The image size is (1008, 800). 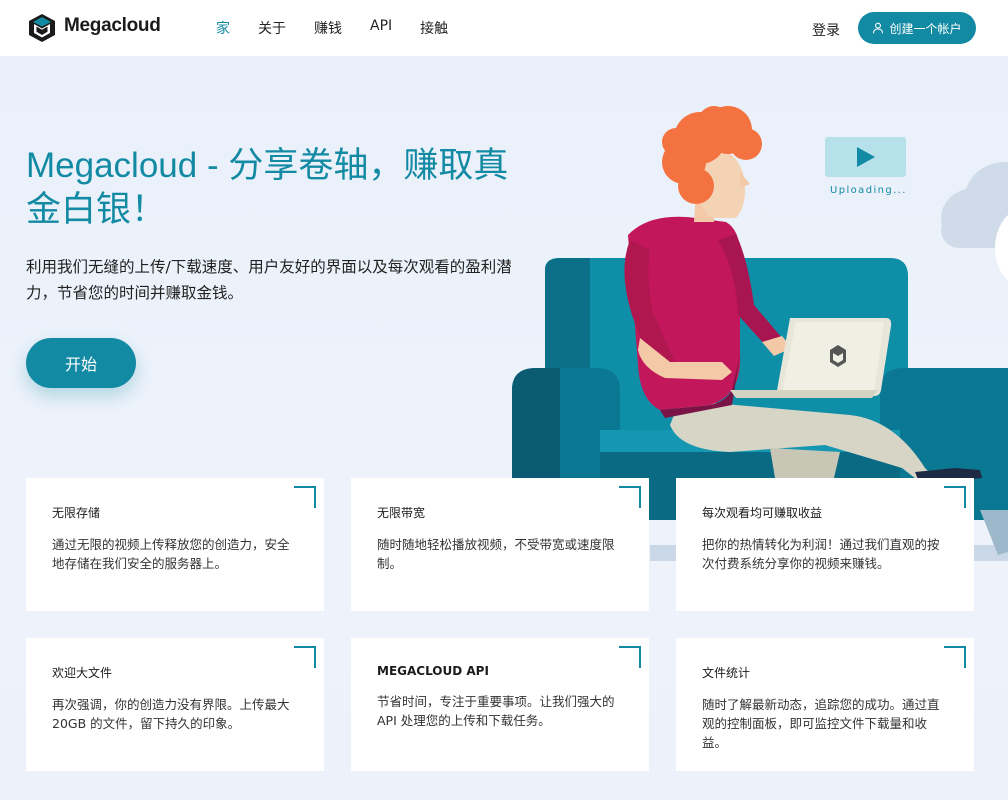 What do you see at coordinates (826, 30) in the screenshot?
I see `login-link: 登录` at bounding box center [826, 30].